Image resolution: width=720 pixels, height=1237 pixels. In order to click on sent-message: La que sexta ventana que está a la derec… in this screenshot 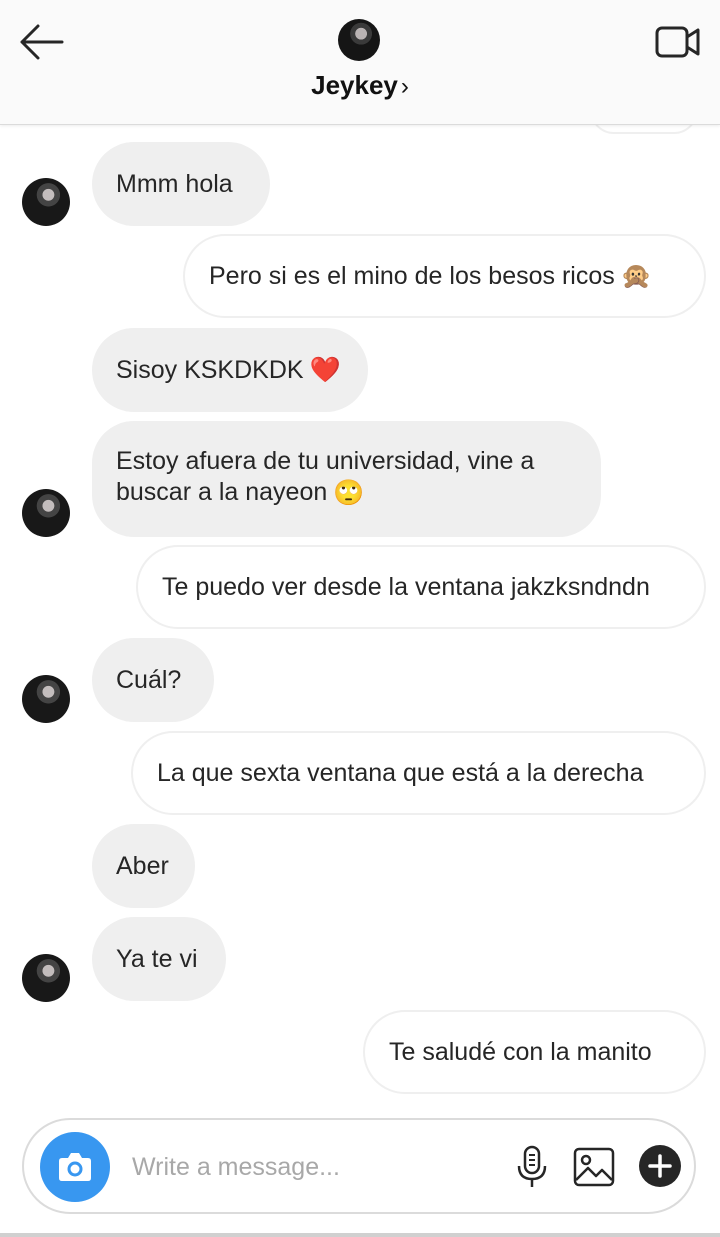, I will do `click(418, 773)`.